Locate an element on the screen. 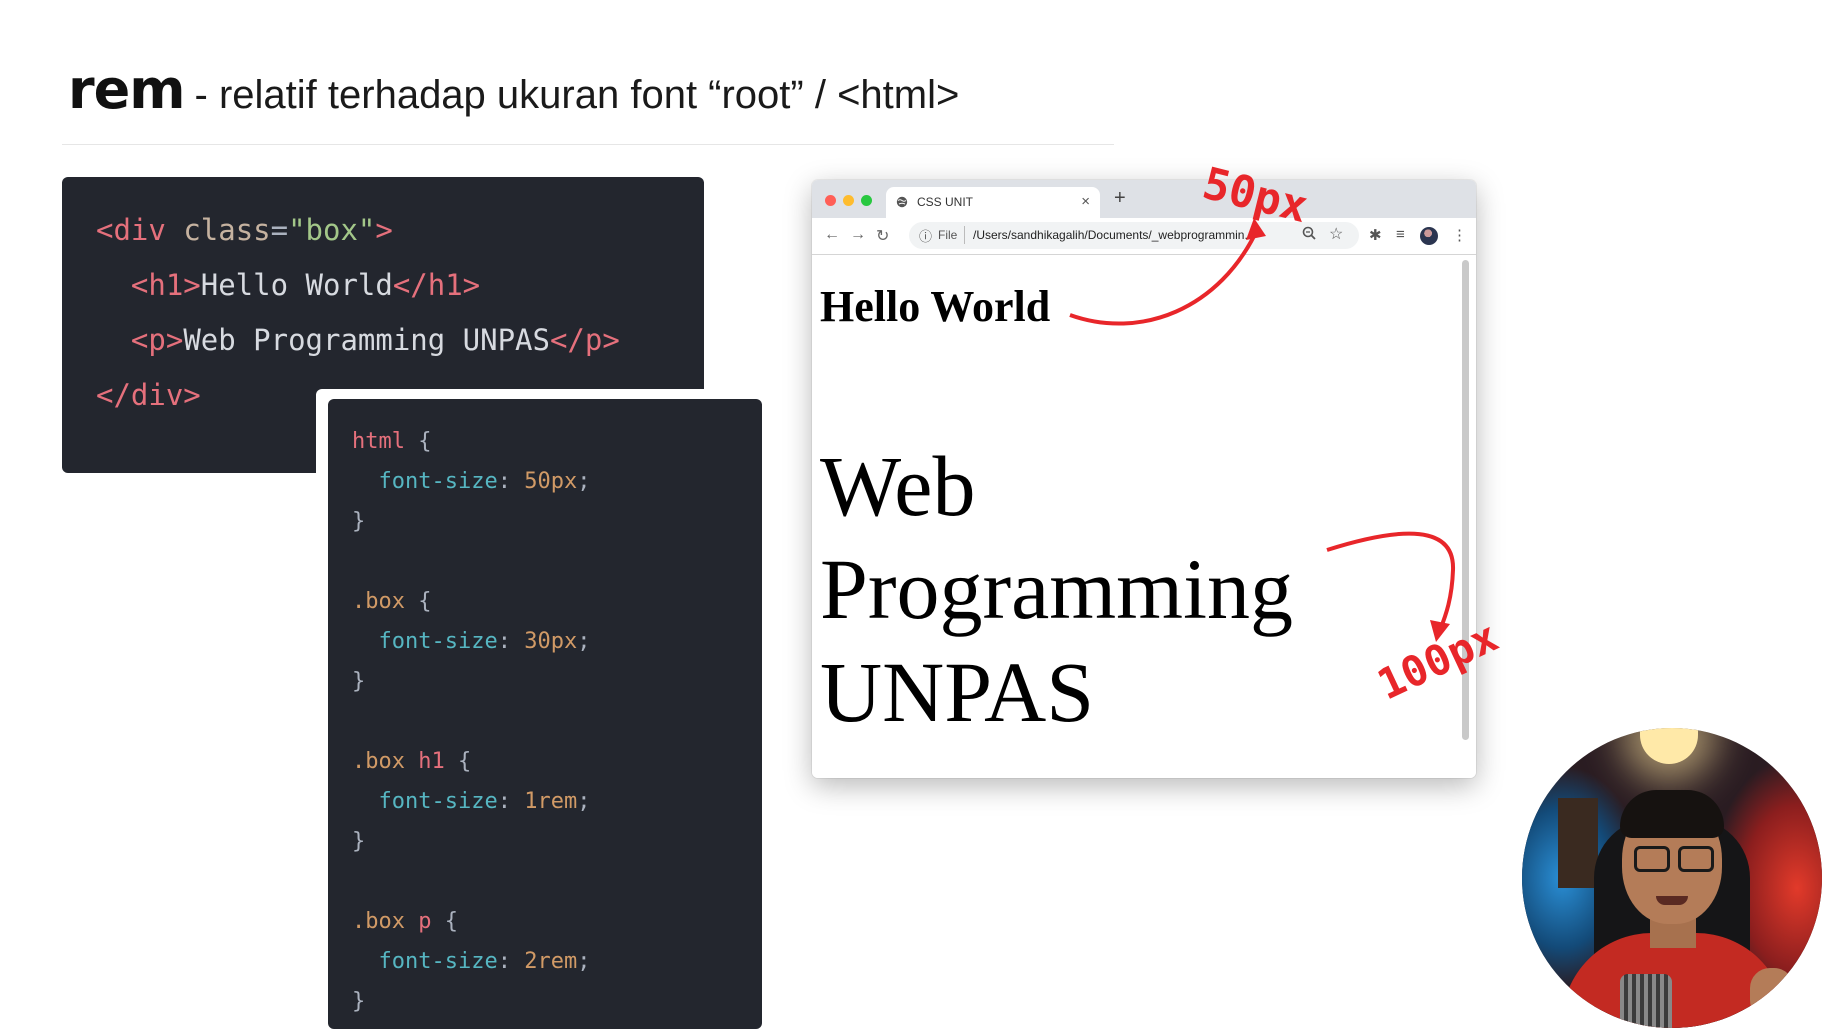 The width and height of the screenshot is (1823, 1034). presenter-webcam is located at coordinates (1672, 878).